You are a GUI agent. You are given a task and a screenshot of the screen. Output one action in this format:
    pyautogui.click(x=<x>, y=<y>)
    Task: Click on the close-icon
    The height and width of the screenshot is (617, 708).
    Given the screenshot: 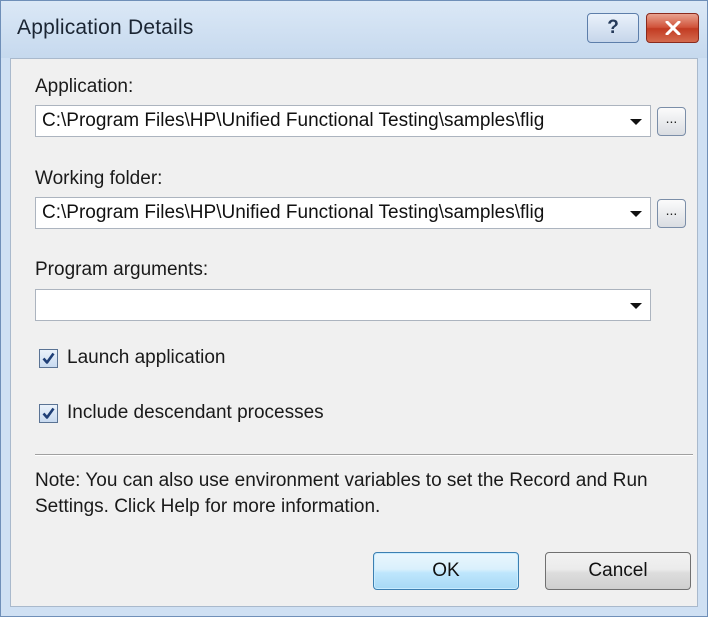 What is the action you would take?
    pyautogui.click(x=672, y=28)
    